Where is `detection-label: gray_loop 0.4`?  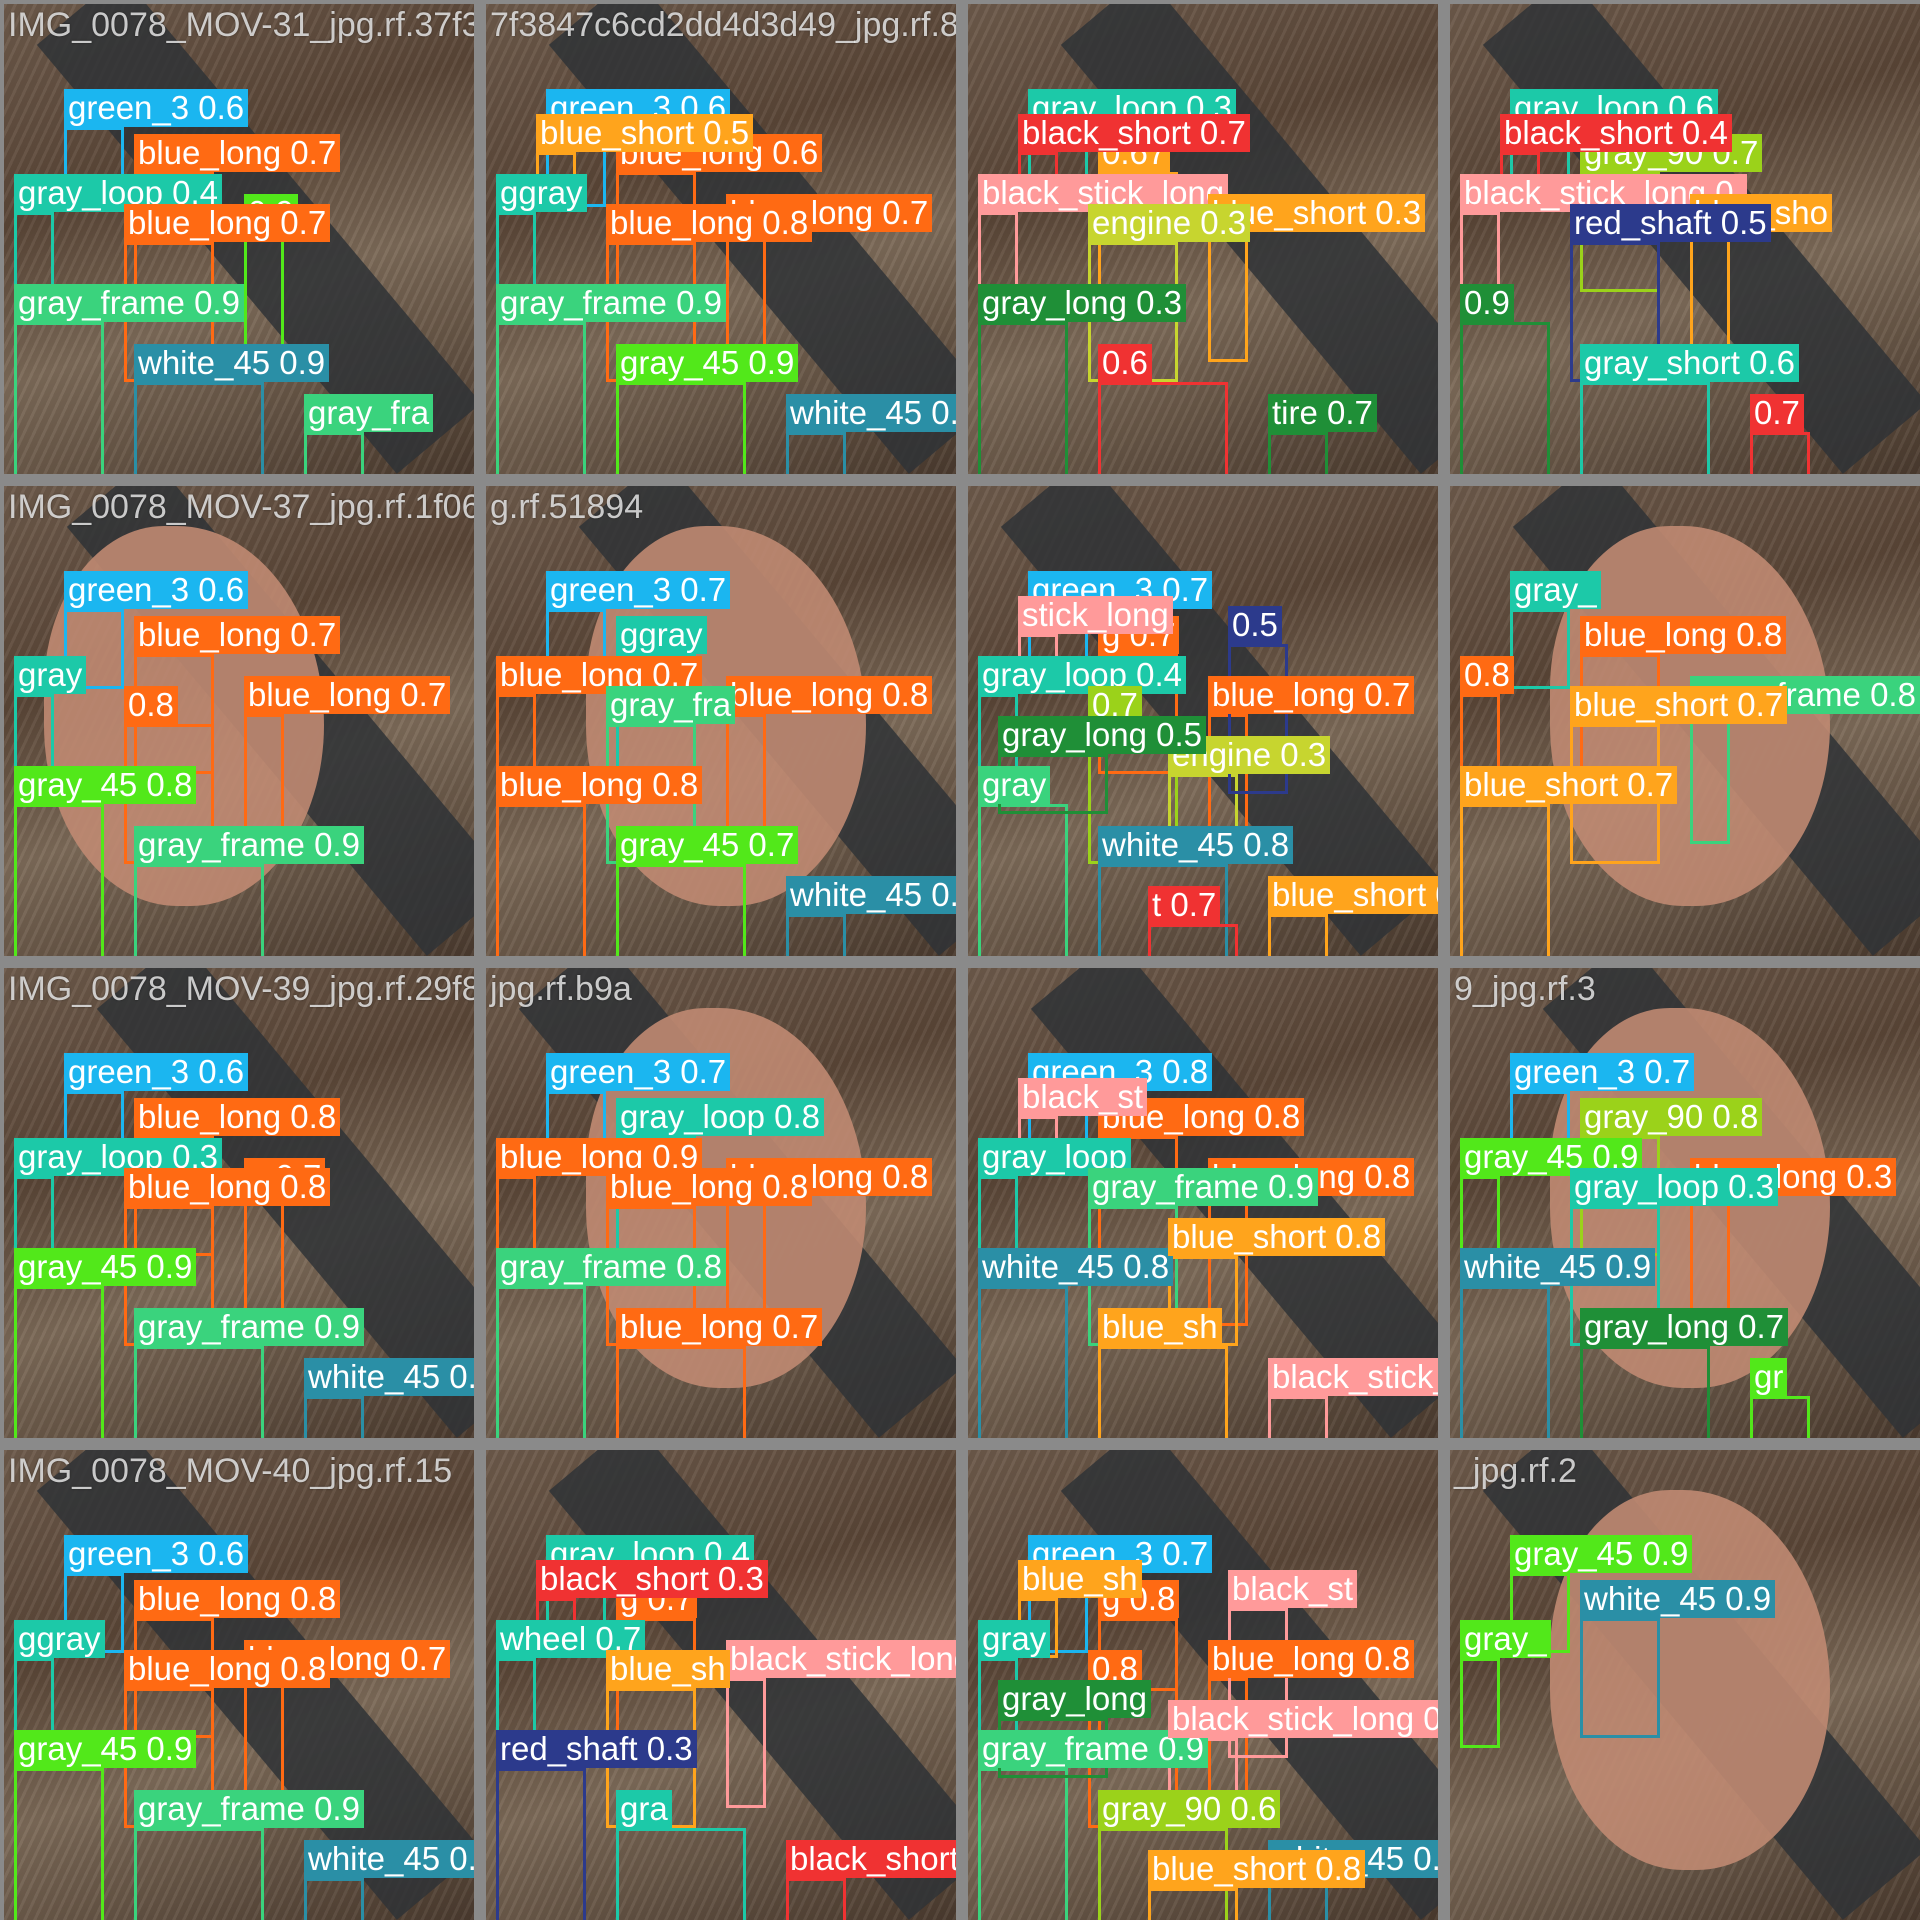 detection-label: gray_loop 0.4 is located at coordinates (1082, 675).